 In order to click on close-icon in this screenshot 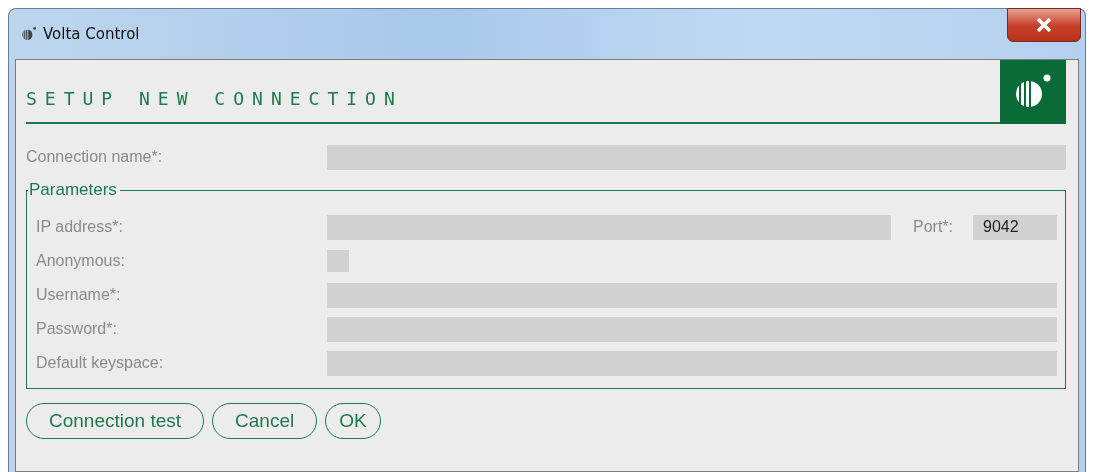, I will do `click(1044, 25)`.